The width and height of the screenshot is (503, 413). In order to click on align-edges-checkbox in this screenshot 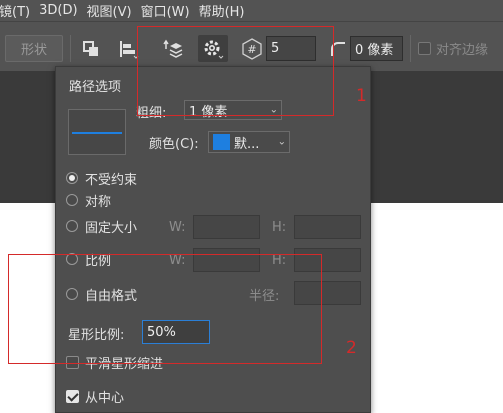, I will do `click(424, 48)`.